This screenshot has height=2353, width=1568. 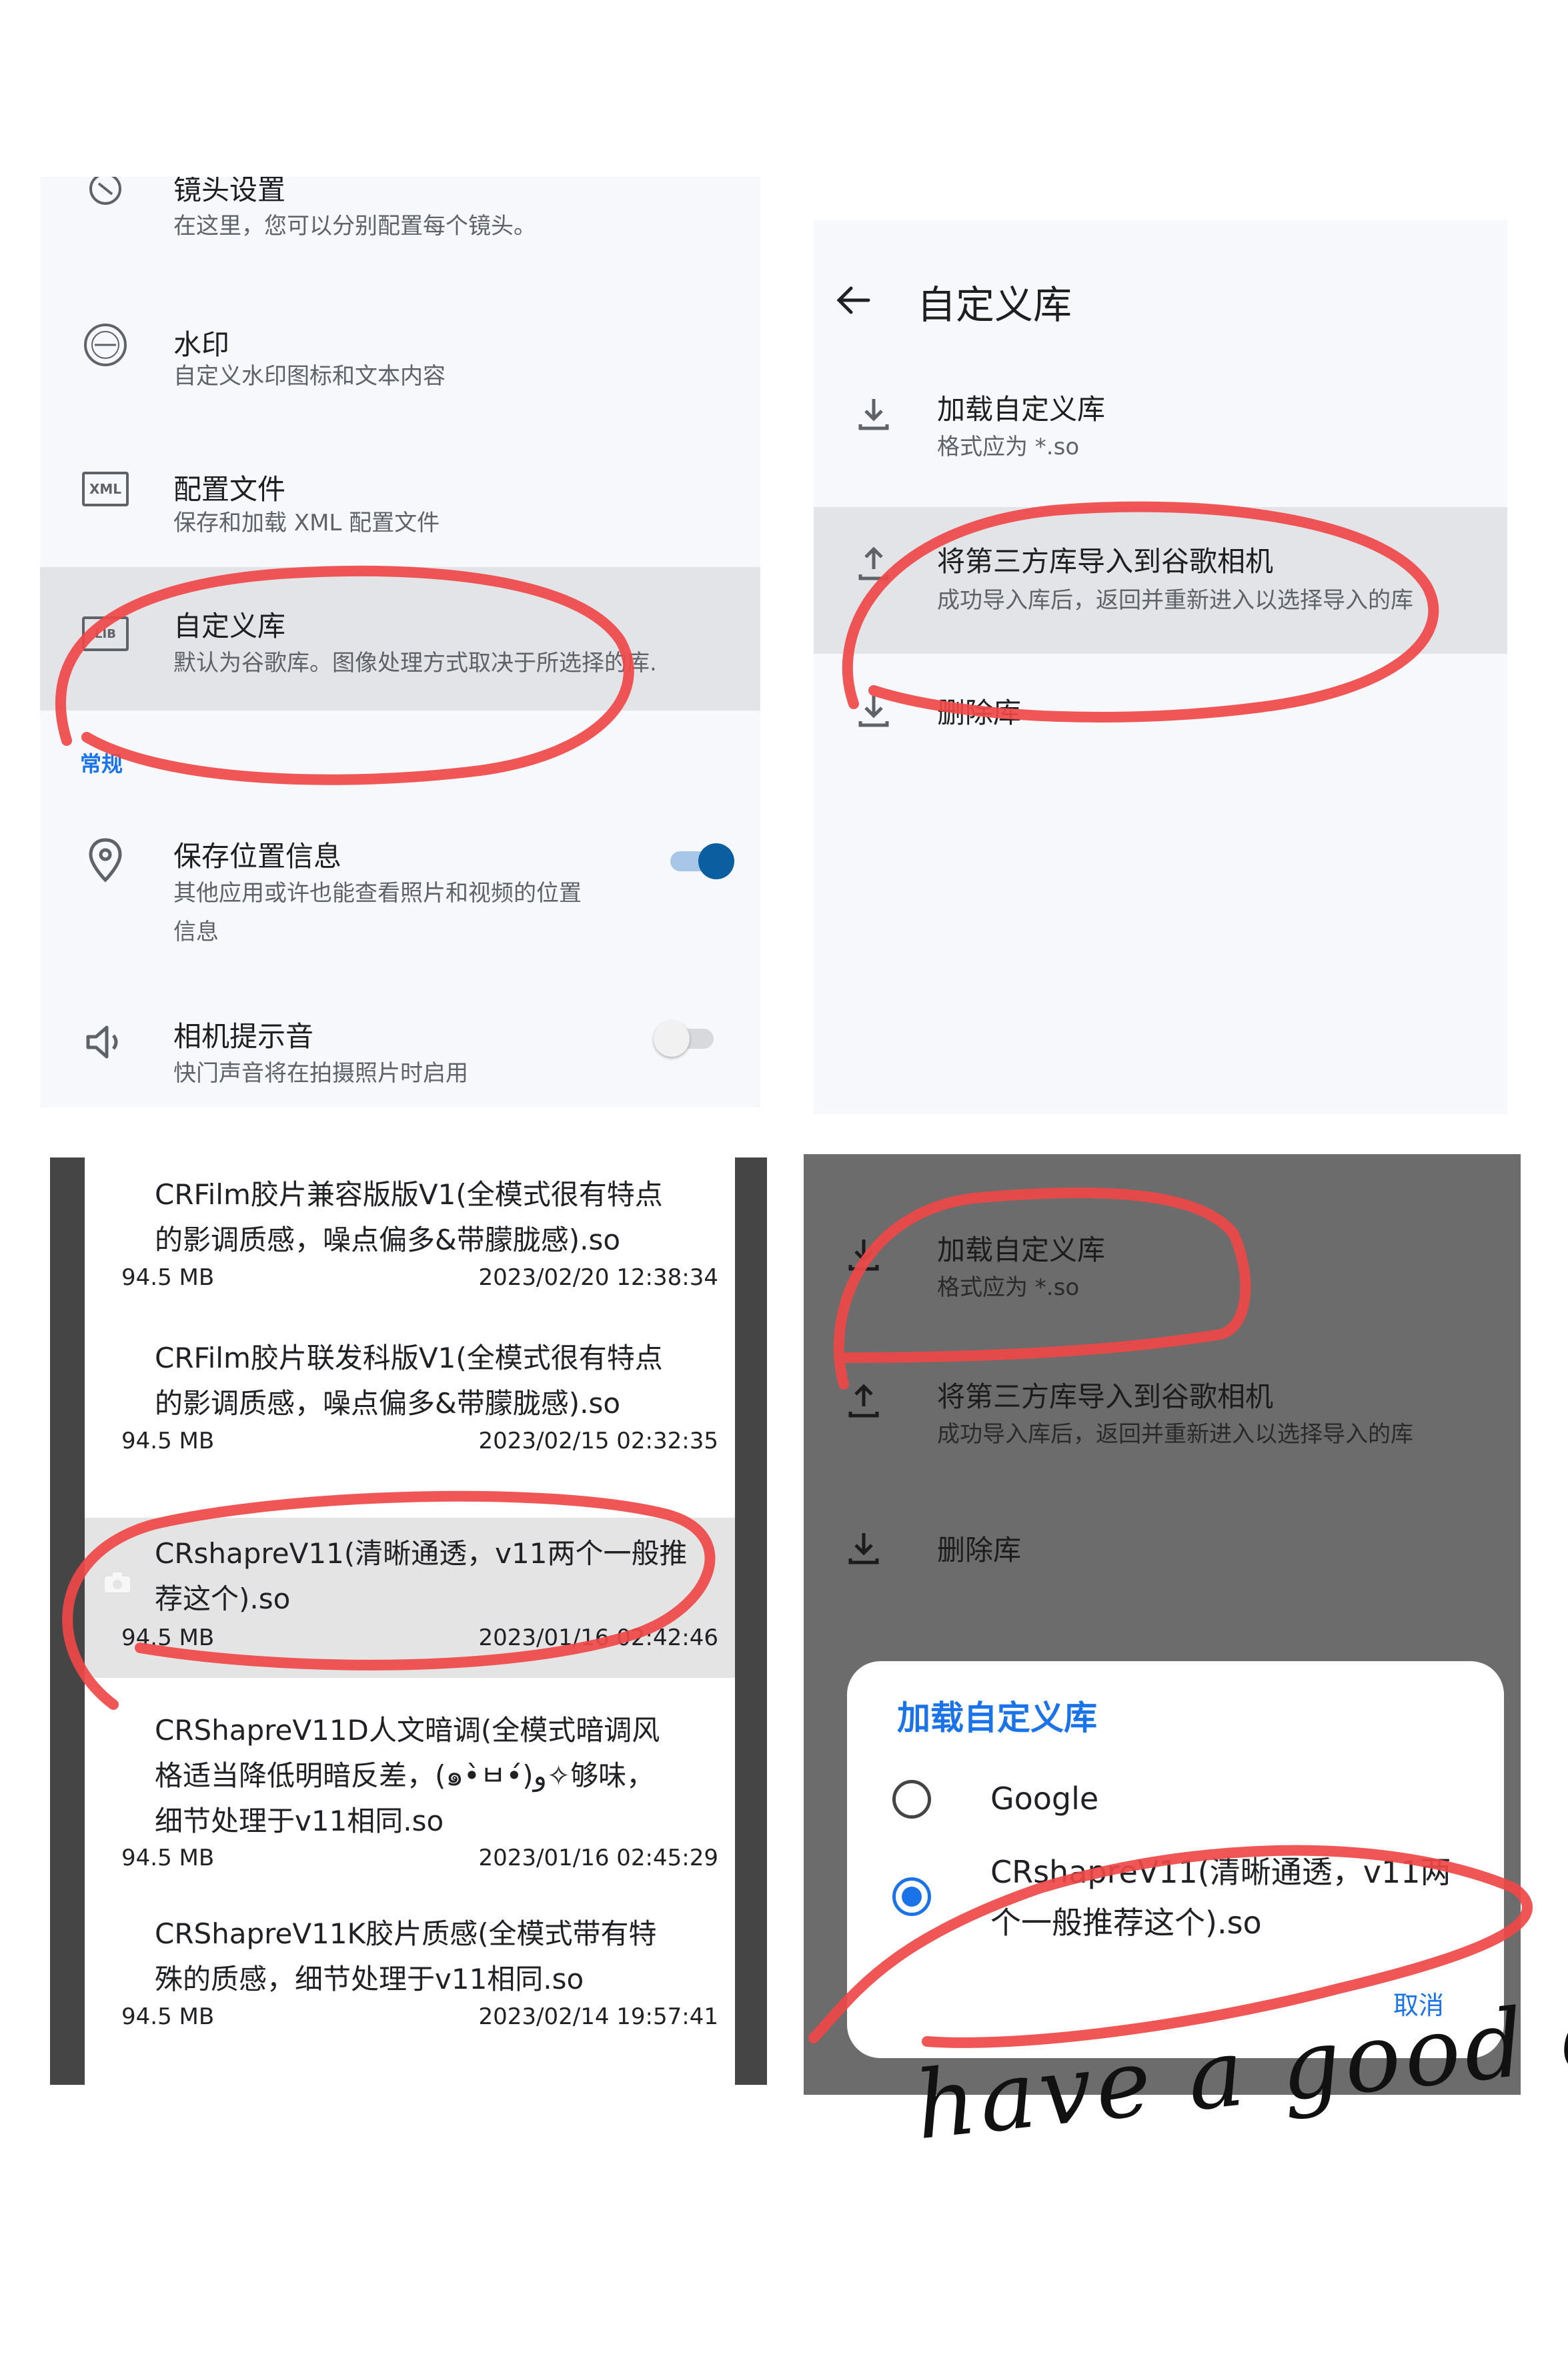 I want to click on option-label: Google, so click(x=1044, y=1799).